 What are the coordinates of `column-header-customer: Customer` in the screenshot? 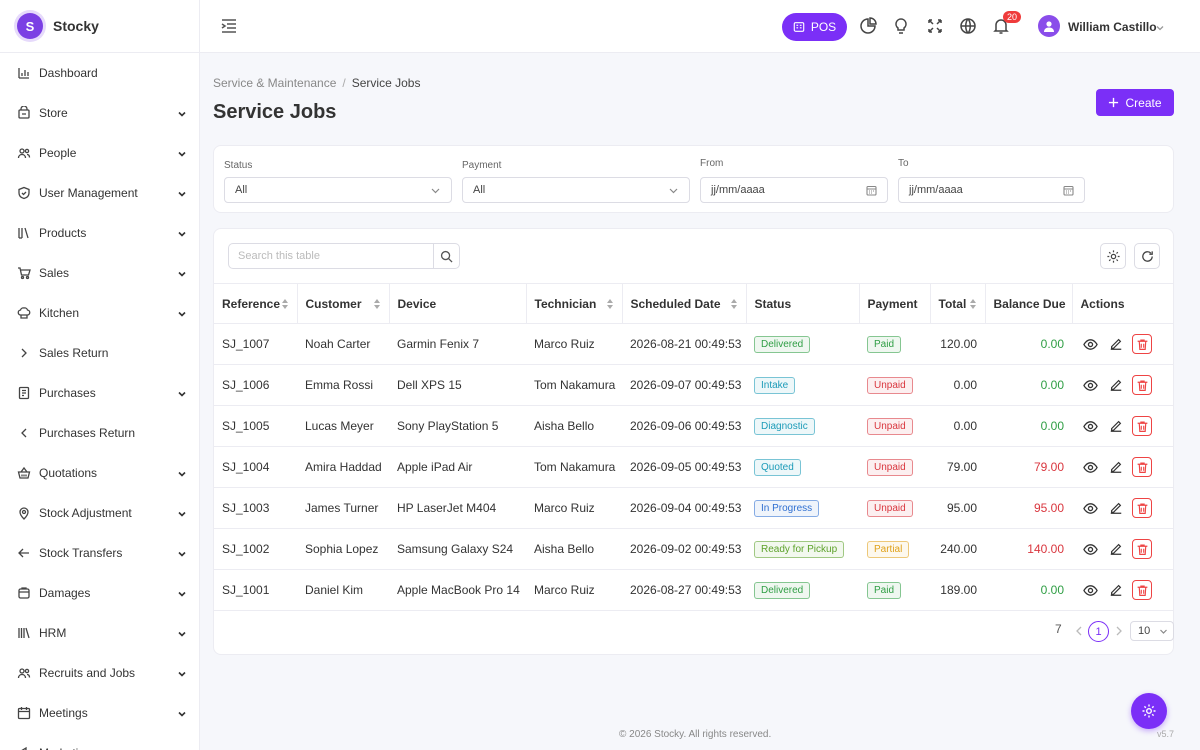 It's located at (343, 303).